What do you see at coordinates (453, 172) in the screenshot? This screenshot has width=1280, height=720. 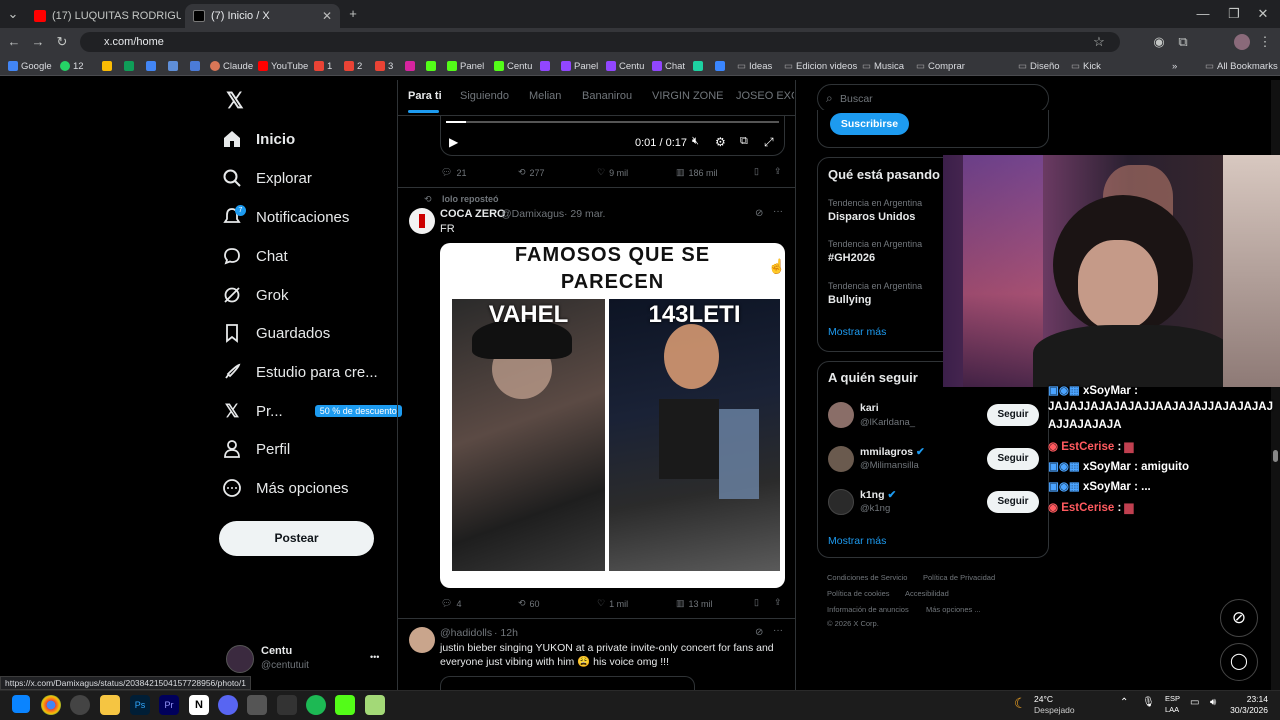 I see `reply-action: 💬︎ 21` at bounding box center [453, 172].